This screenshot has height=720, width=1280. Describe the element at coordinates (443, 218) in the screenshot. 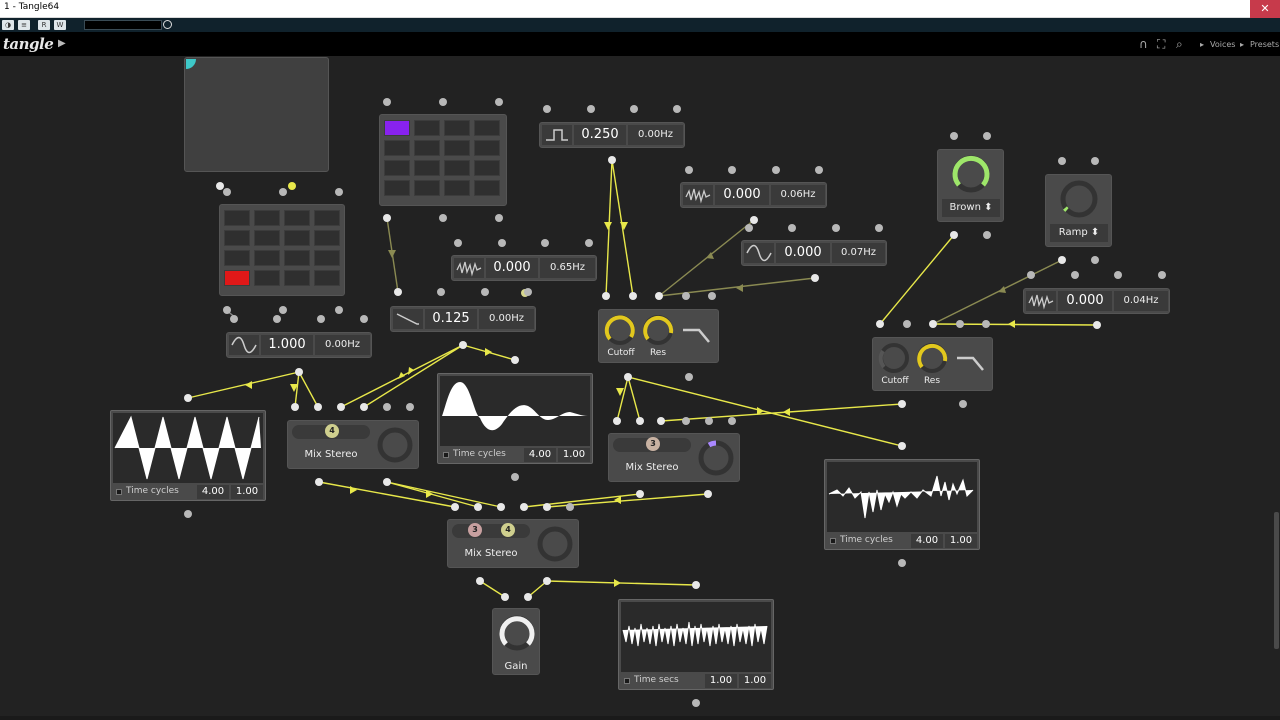

I see `seq-mid-out` at that location.